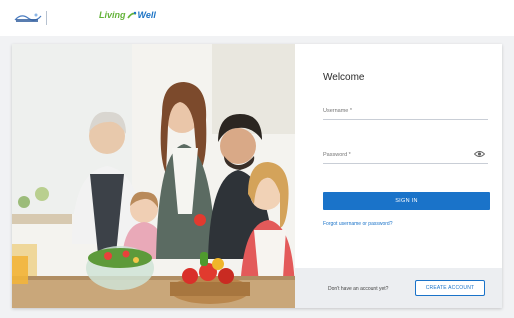 The width and height of the screenshot is (514, 318). I want to click on password-input, so click(405, 155).